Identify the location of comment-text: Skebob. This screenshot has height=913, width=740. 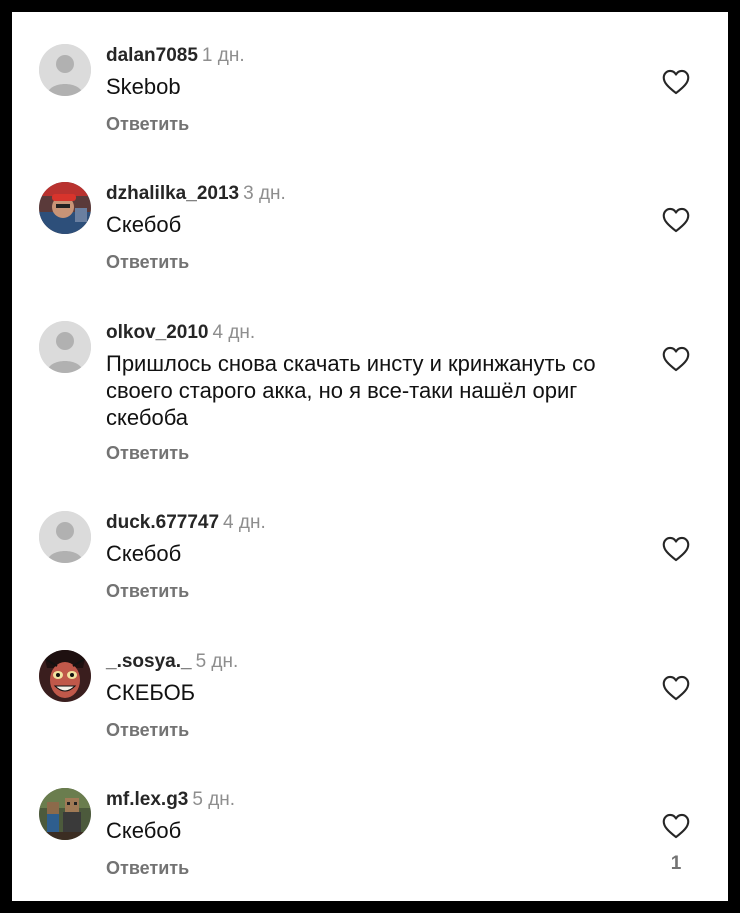
(143, 86).